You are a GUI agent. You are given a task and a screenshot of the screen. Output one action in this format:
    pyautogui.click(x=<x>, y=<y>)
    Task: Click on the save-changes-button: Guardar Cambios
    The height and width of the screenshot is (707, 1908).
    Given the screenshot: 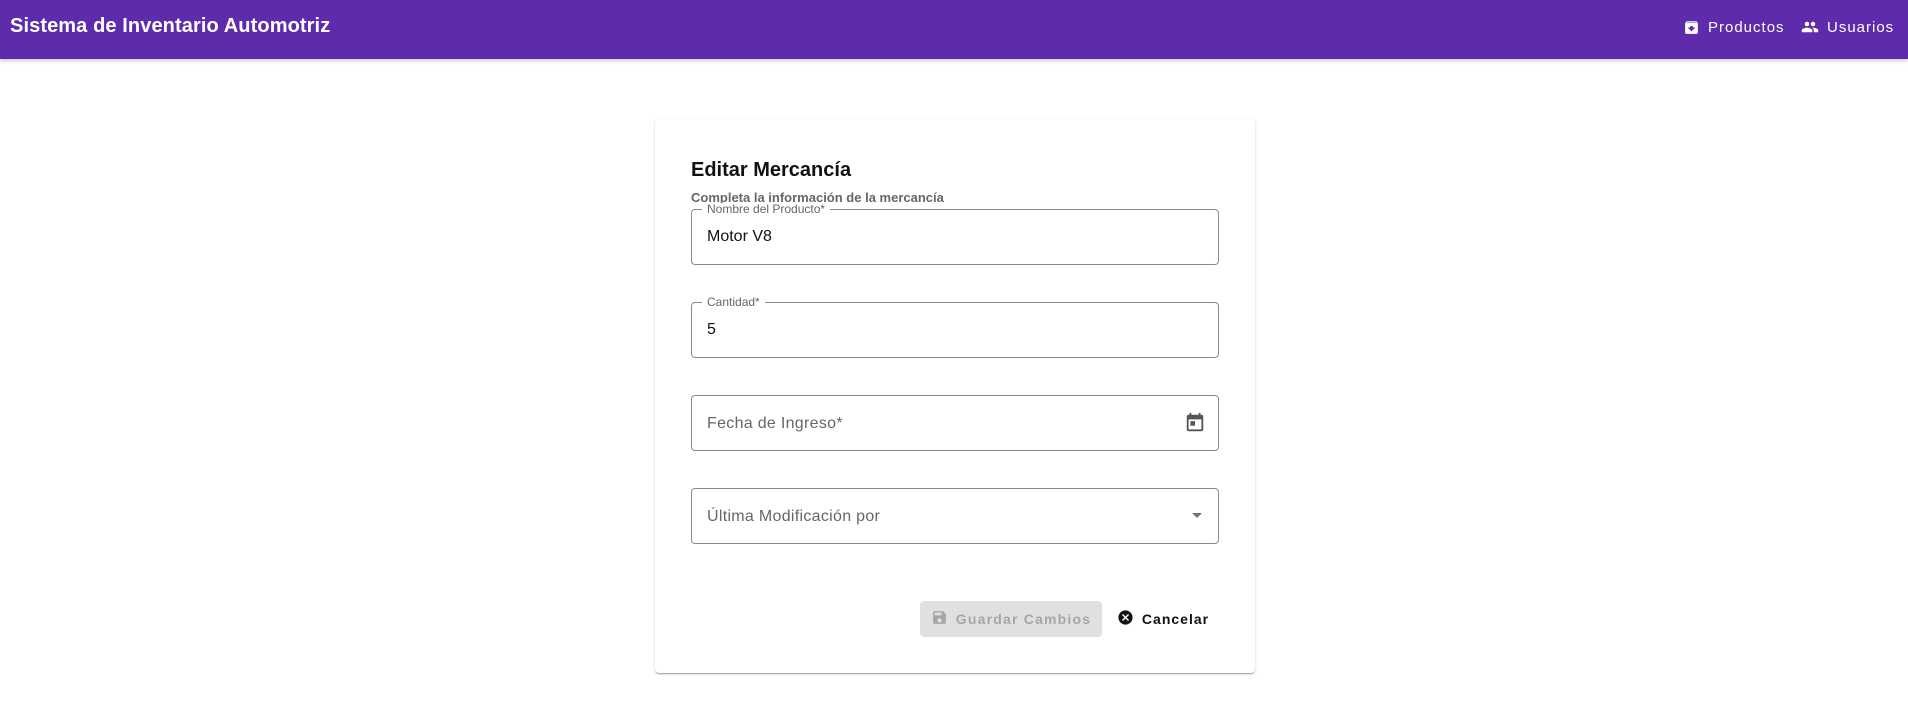 What is the action you would take?
    pyautogui.click(x=1011, y=619)
    